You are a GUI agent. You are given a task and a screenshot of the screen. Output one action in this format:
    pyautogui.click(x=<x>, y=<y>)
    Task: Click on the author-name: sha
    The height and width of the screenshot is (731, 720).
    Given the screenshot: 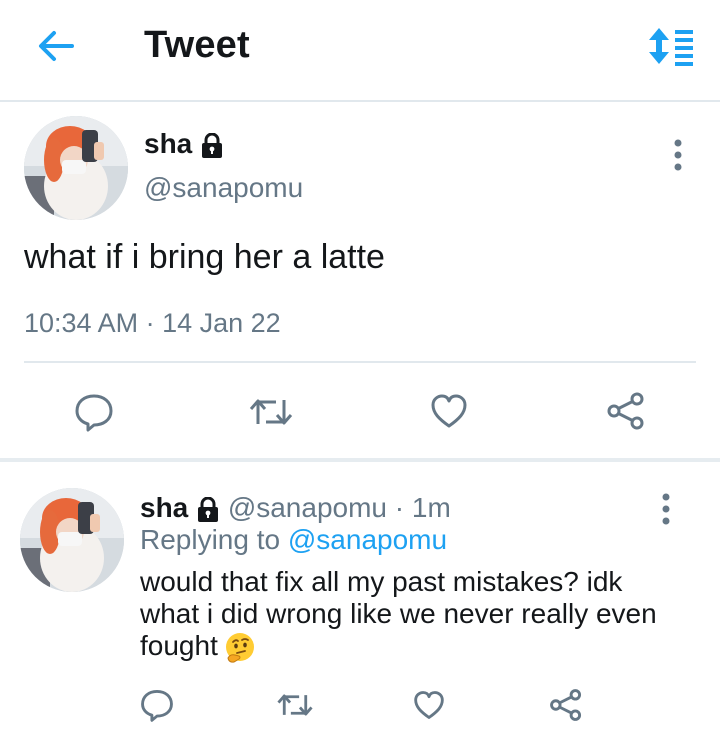 What is the action you would take?
    pyautogui.click(x=184, y=144)
    